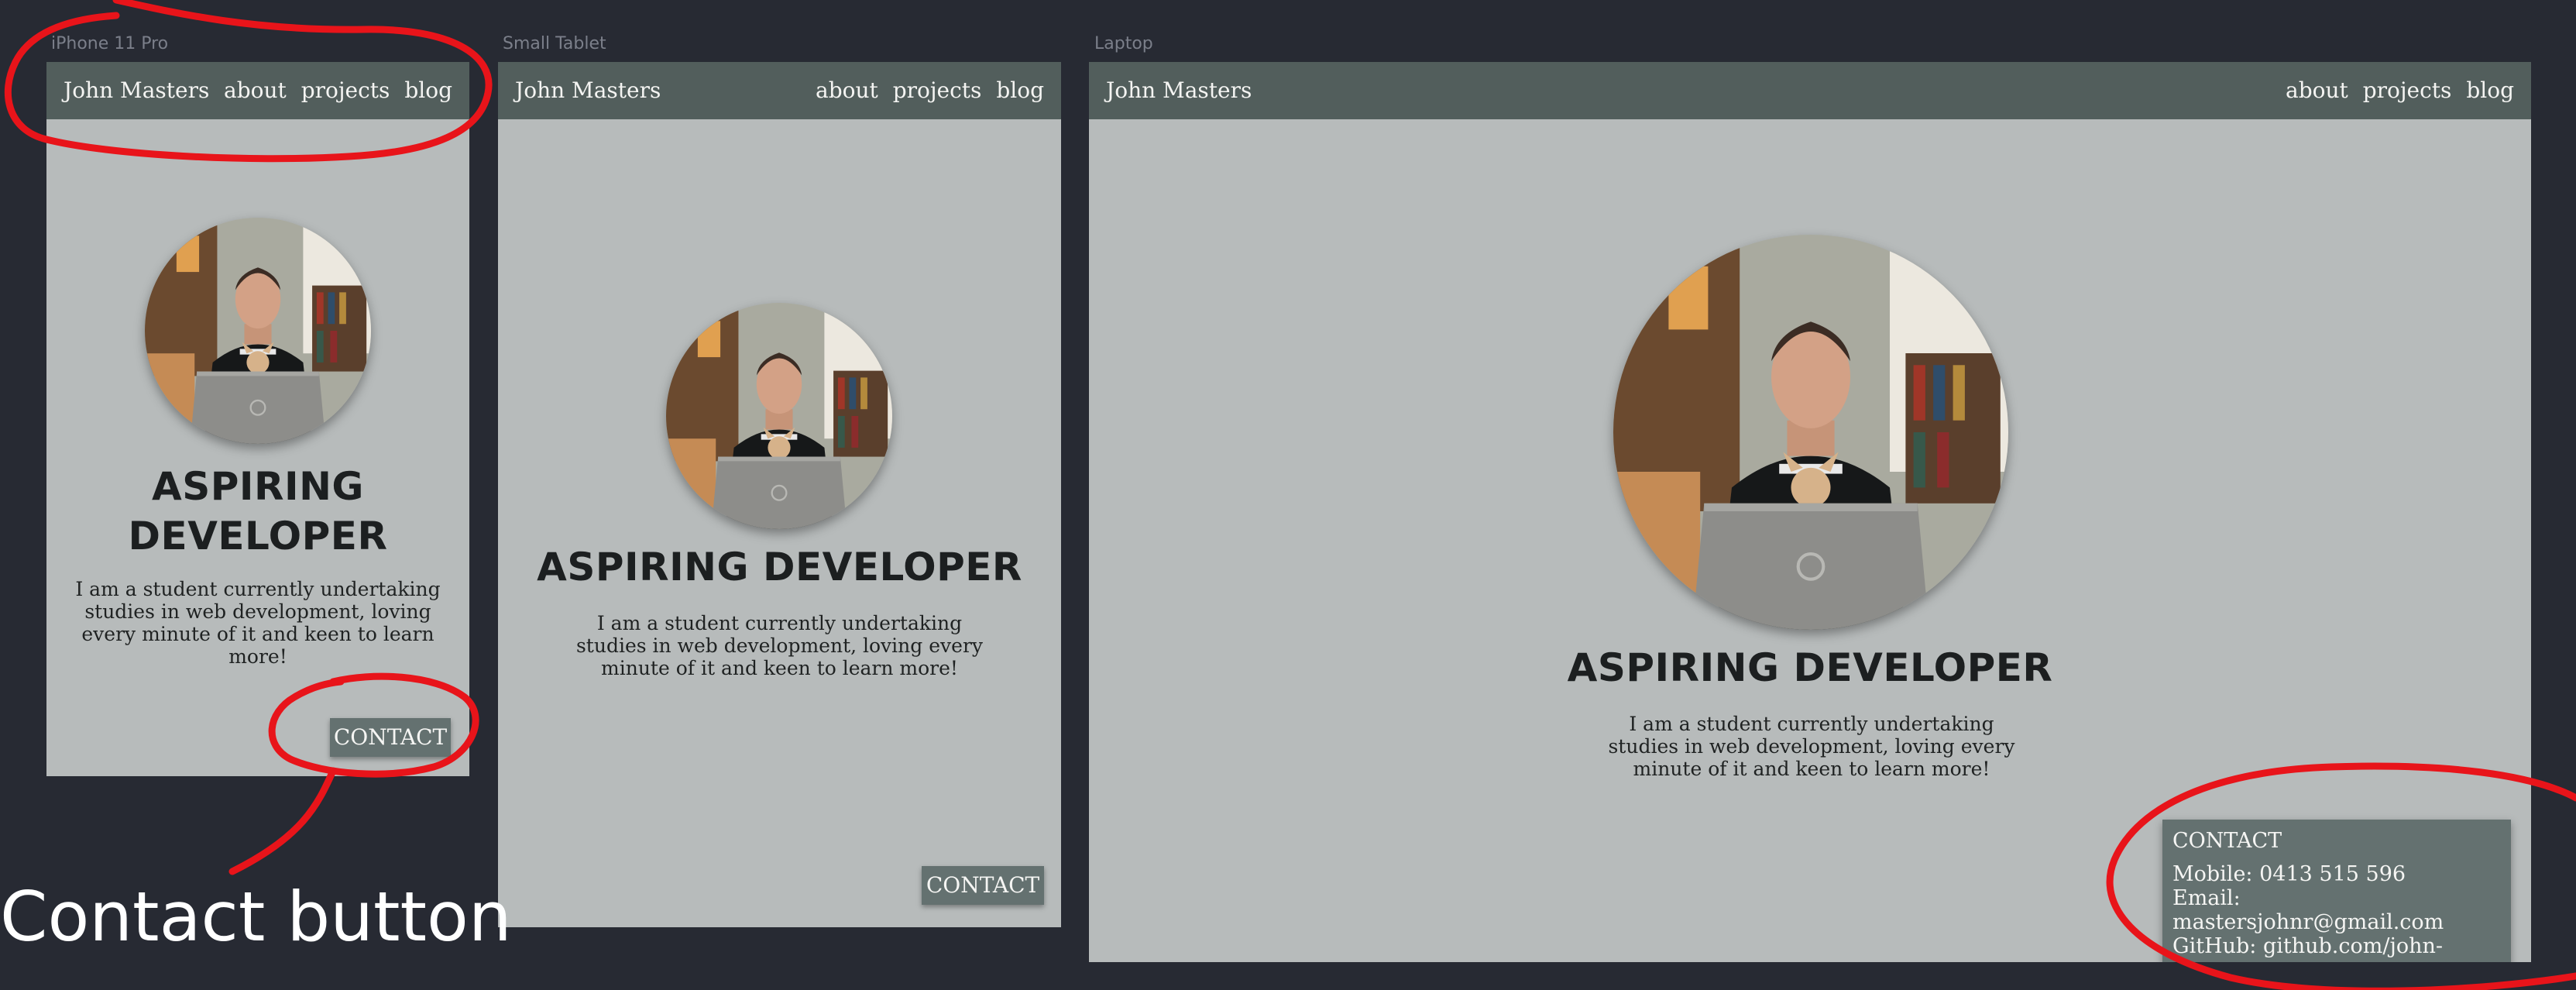 Image resolution: width=2576 pixels, height=990 pixels. I want to click on frame-label-phone: iPhone 11 Pro, so click(110, 43).